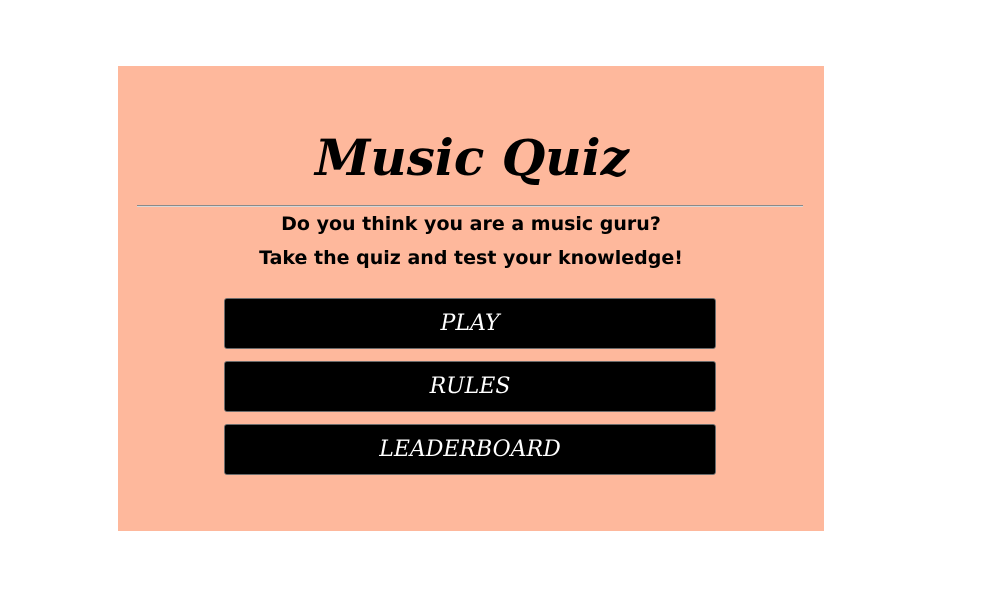  What do you see at coordinates (470, 206) in the screenshot?
I see `title-divider` at bounding box center [470, 206].